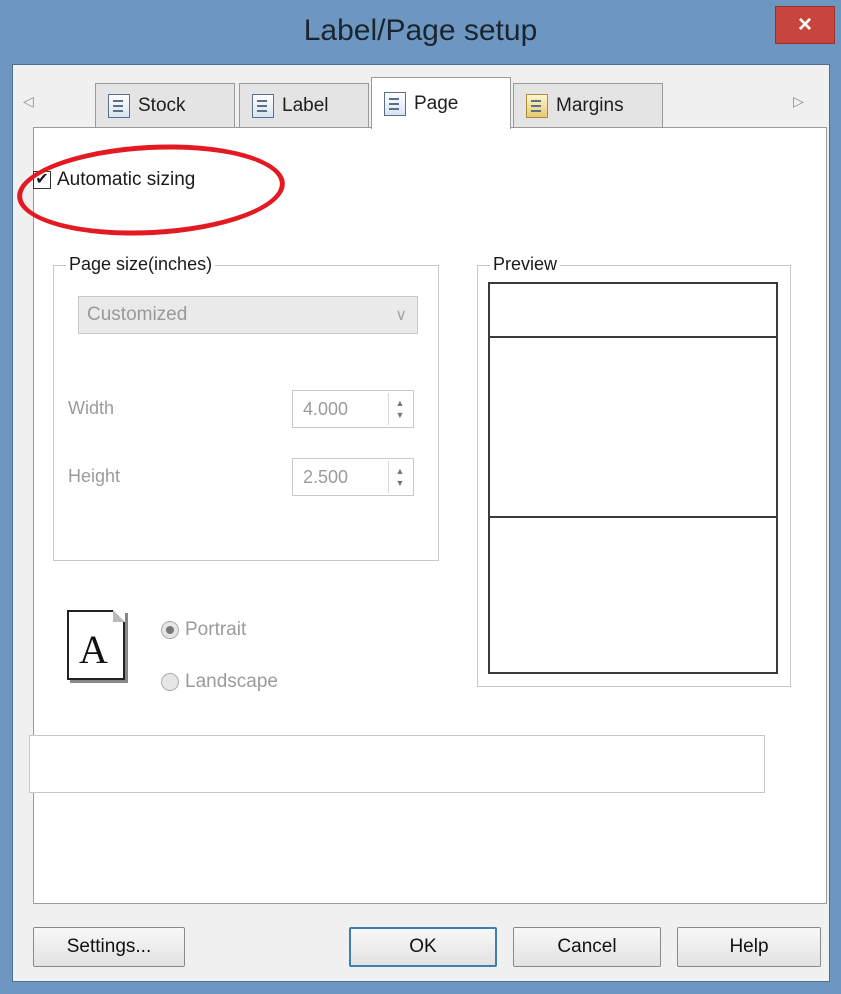 Image resolution: width=841 pixels, height=994 pixels. What do you see at coordinates (525, 264) in the screenshot?
I see `preview-legend: Preview` at bounding box center [525, 264].